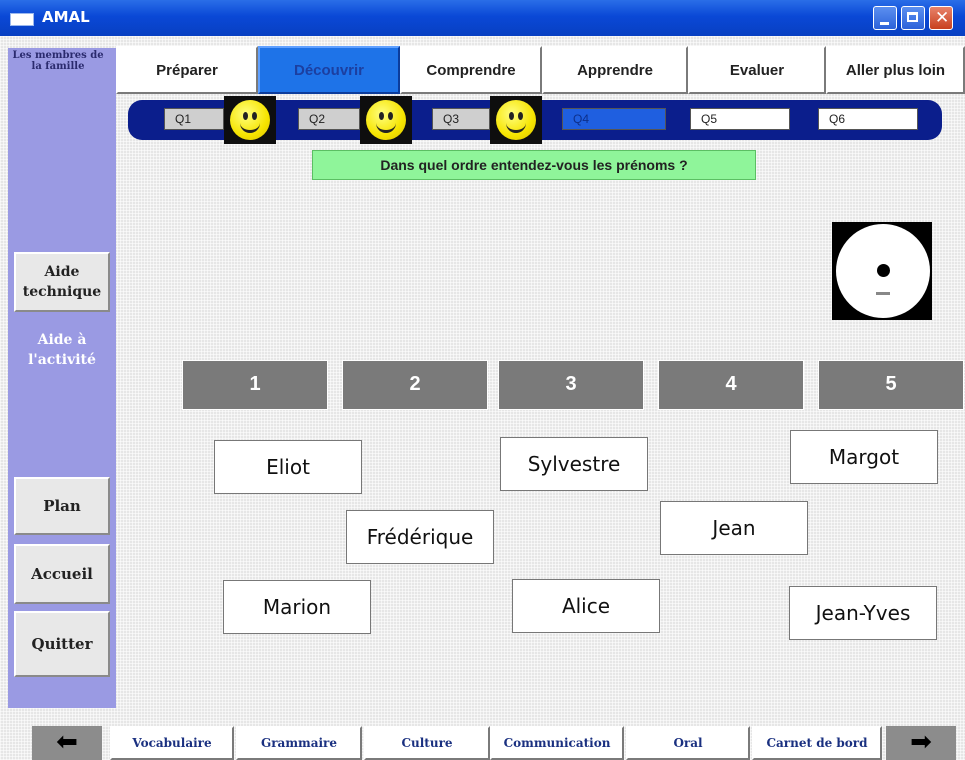 Image resolution: width=965 pixels, height=760 pixels. I want to click on name-card-eliot: Eliot, so click(288, 467).